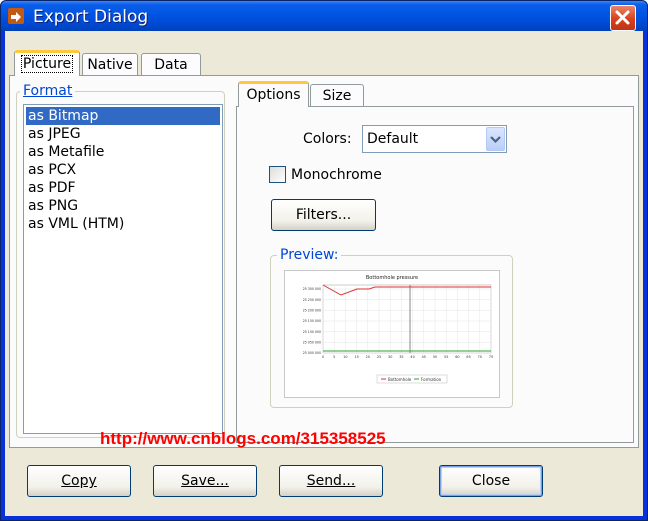 The image size is (648, 521). What do you see at coordinates (424, 357) in the screenshot?
I see `preview-x-tick: 45` at bounding box center [424, 357].